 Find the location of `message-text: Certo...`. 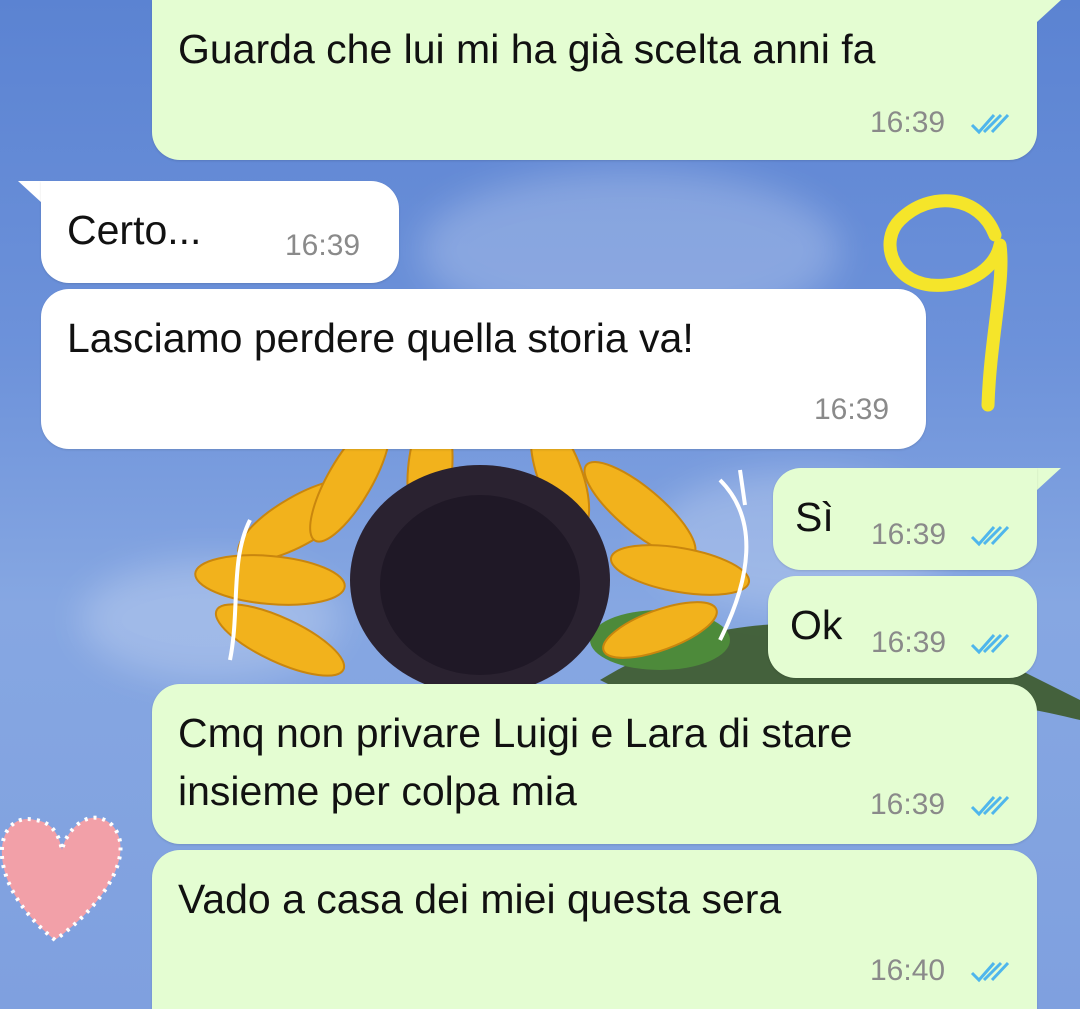

message-text: Certo... is located at coordinates (134, 230).